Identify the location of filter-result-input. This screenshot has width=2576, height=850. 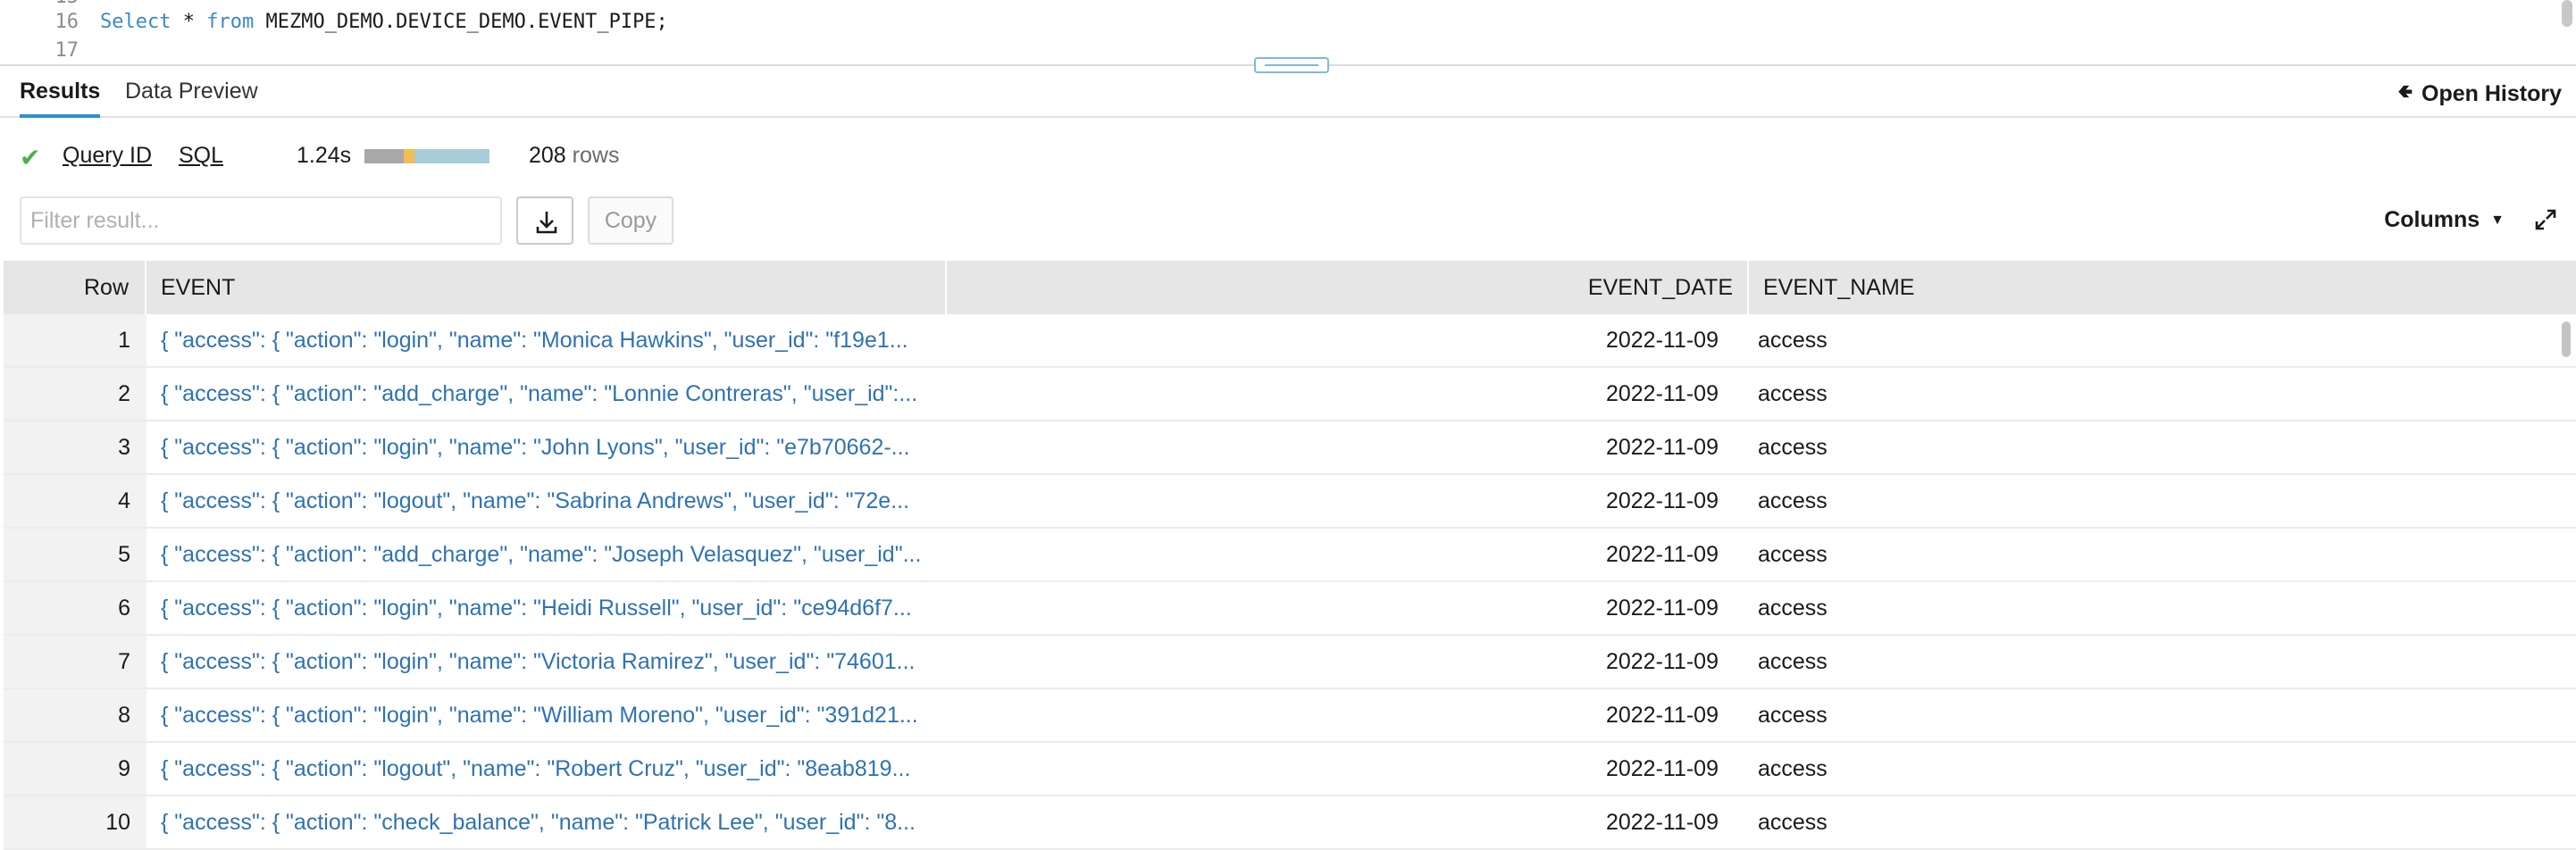
(261, 221).